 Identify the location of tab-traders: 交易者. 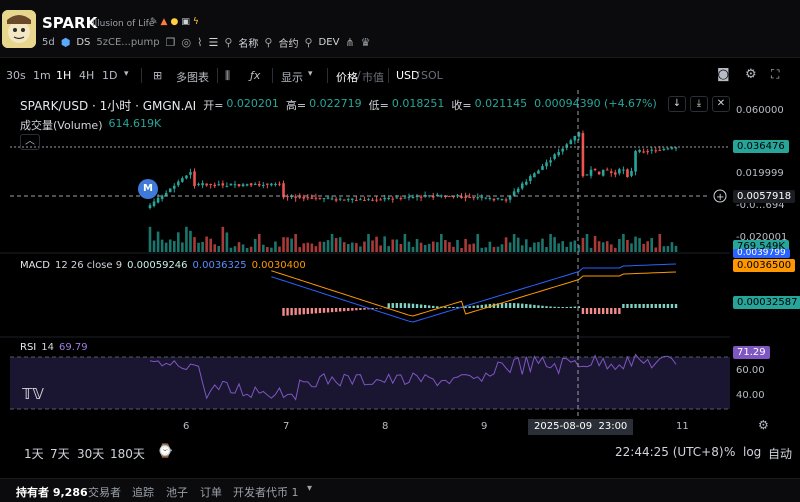
(104, 492).